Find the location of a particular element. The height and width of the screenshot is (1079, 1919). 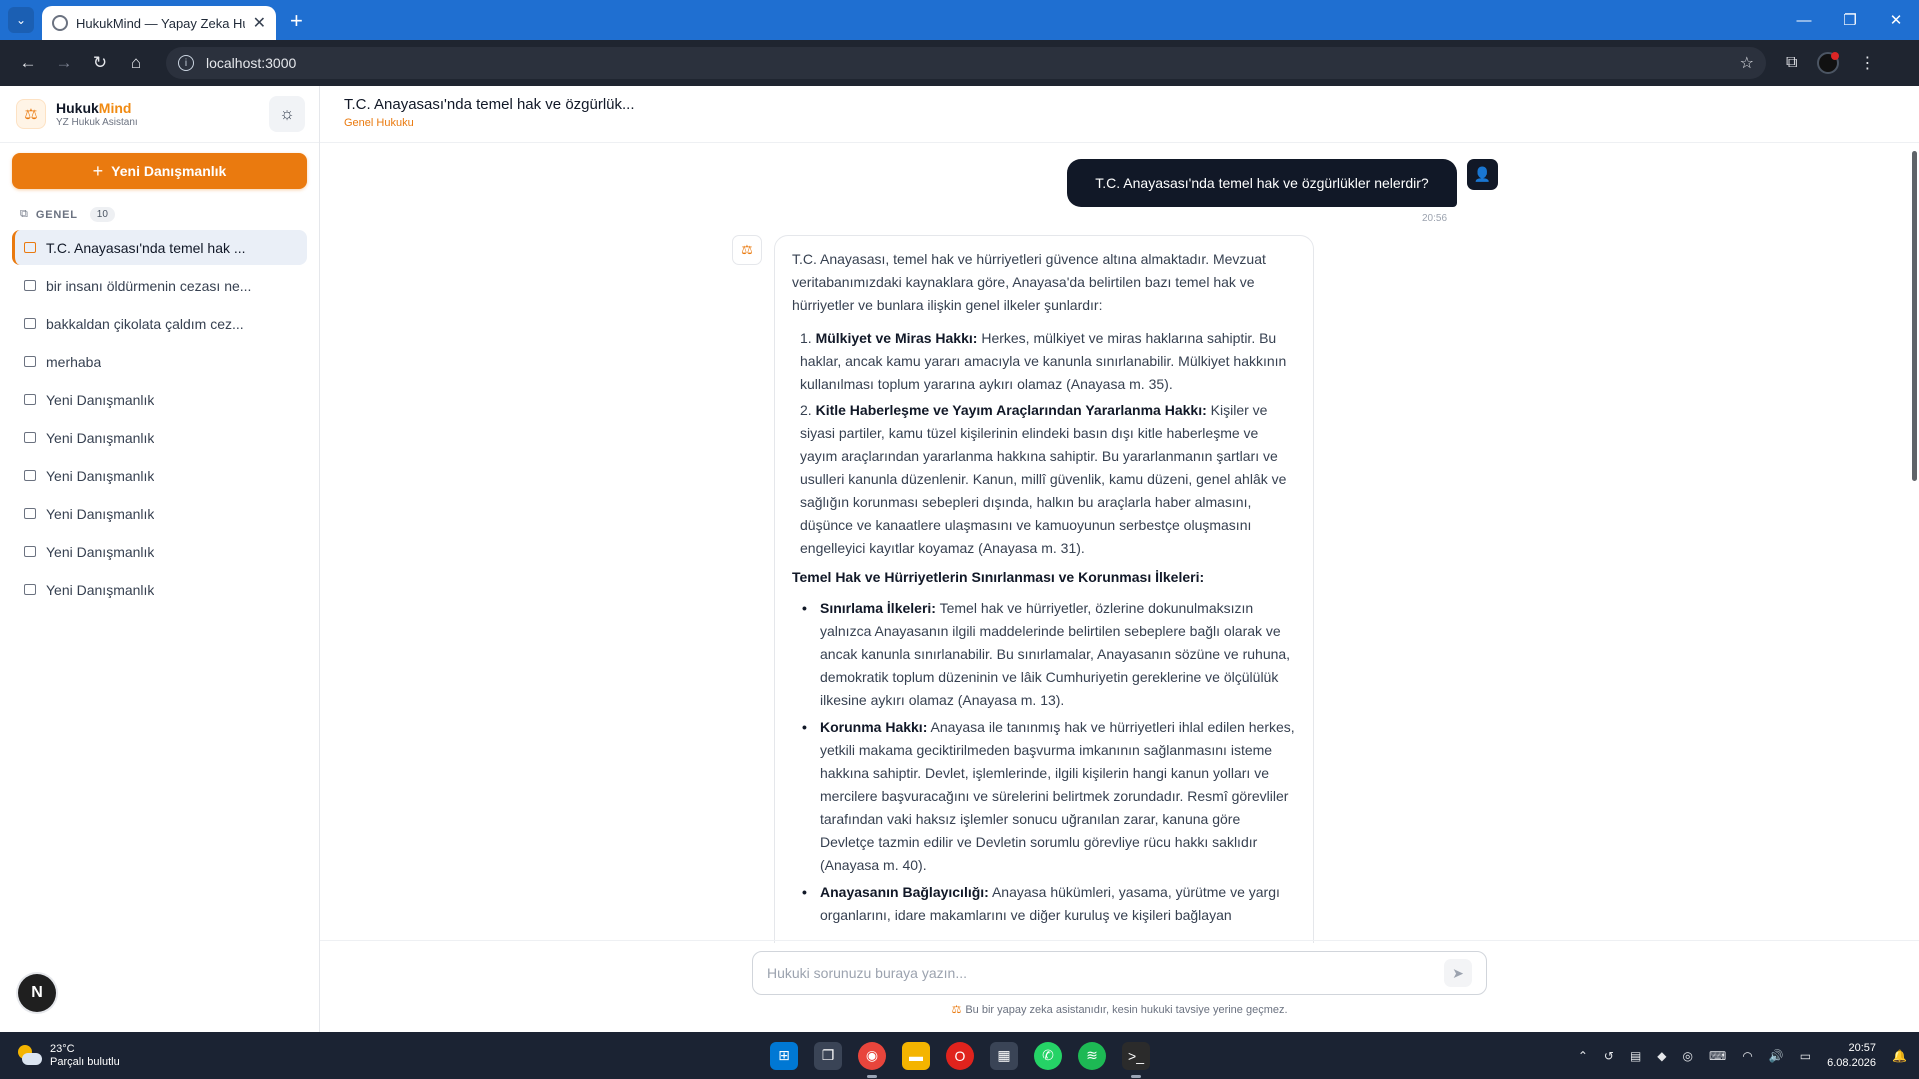

bullet-title: Anayasanın Bağlayıcılığı: is located at coordinates (904, 892).